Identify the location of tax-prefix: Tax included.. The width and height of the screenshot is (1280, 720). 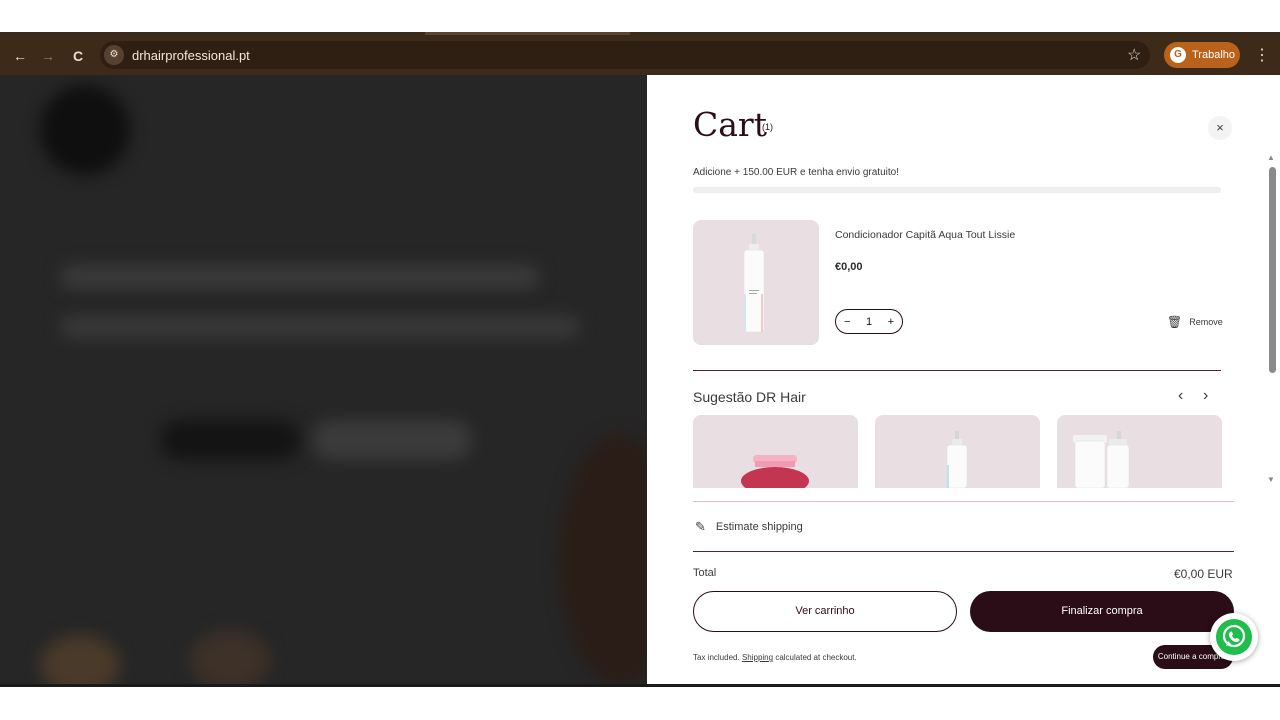
(716, 657).